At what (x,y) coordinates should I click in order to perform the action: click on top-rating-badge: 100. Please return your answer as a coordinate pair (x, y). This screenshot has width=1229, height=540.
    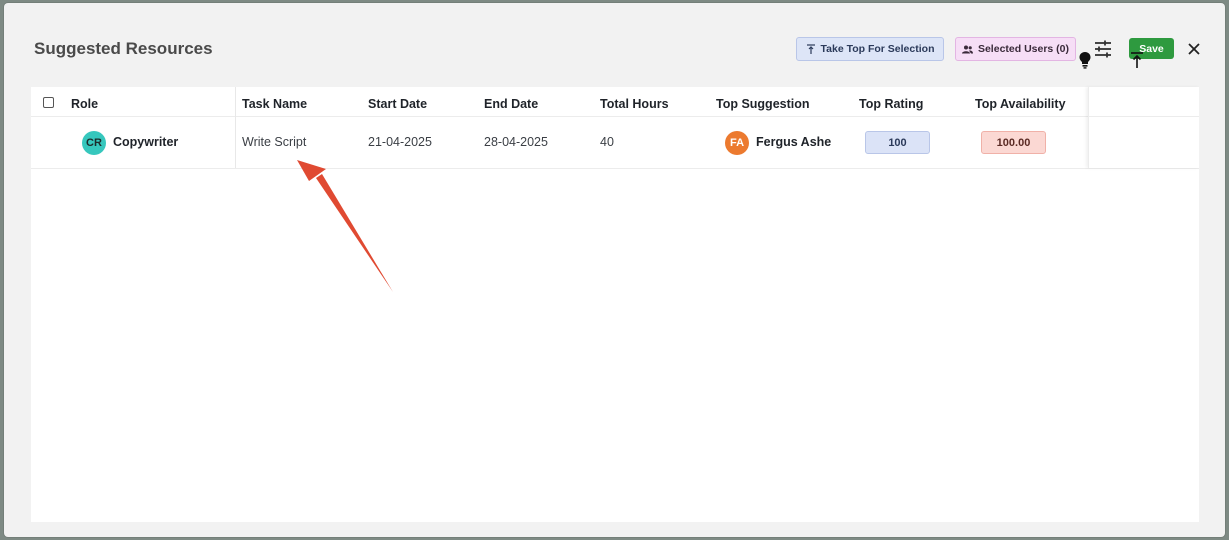
    Looking at the image, I should click on (897, 142).